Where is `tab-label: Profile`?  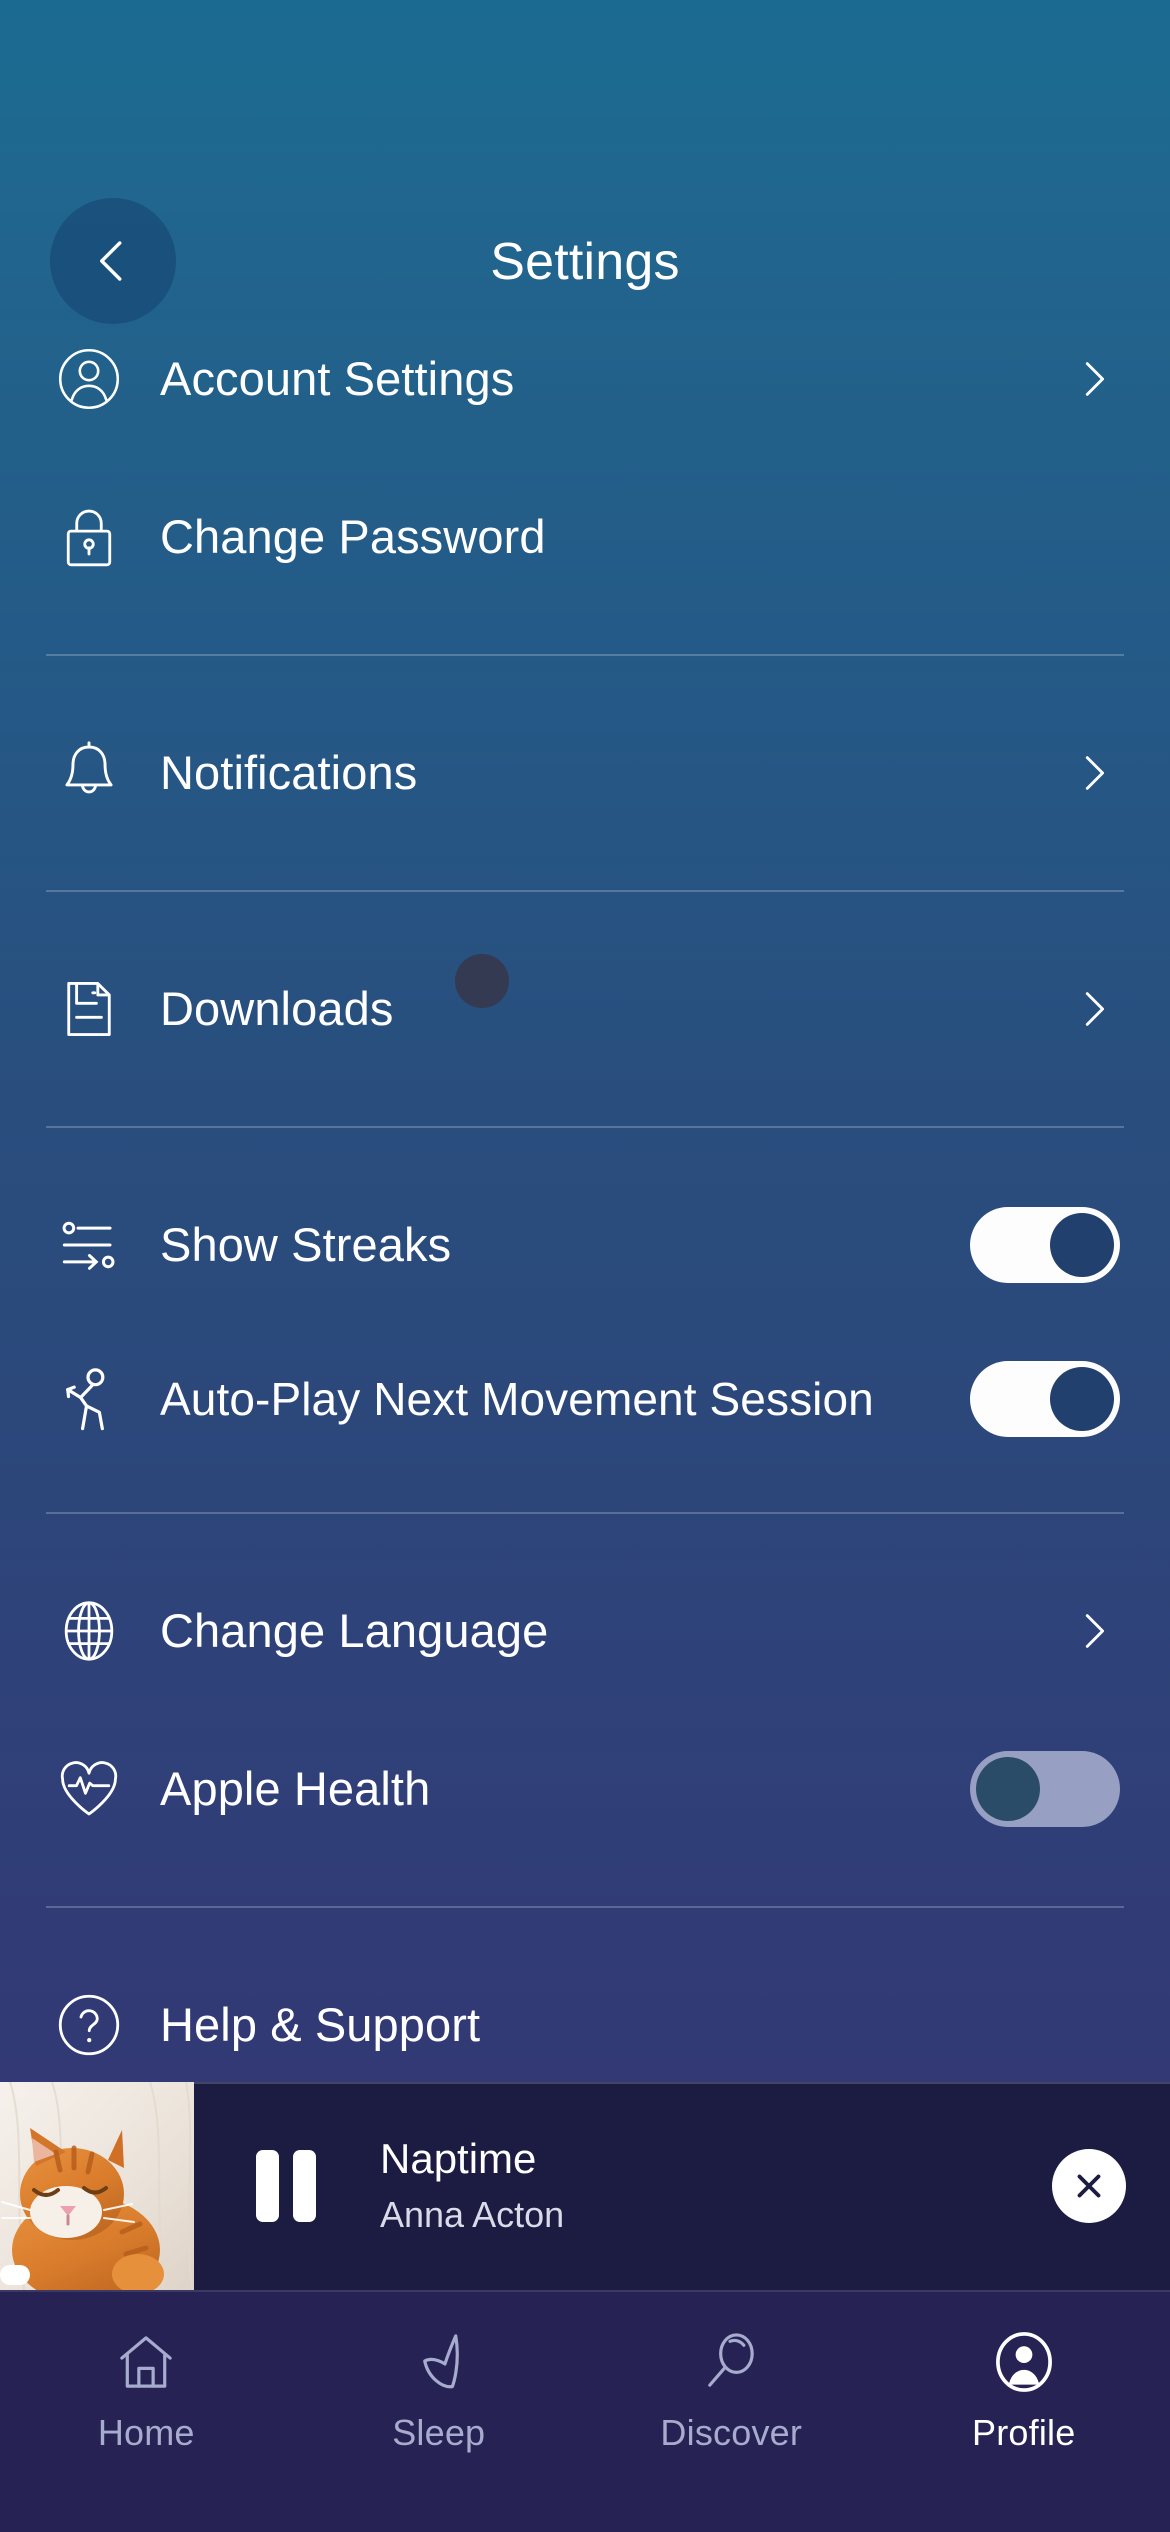 tab-label: Profile is located at coordinates (1024, 2432).